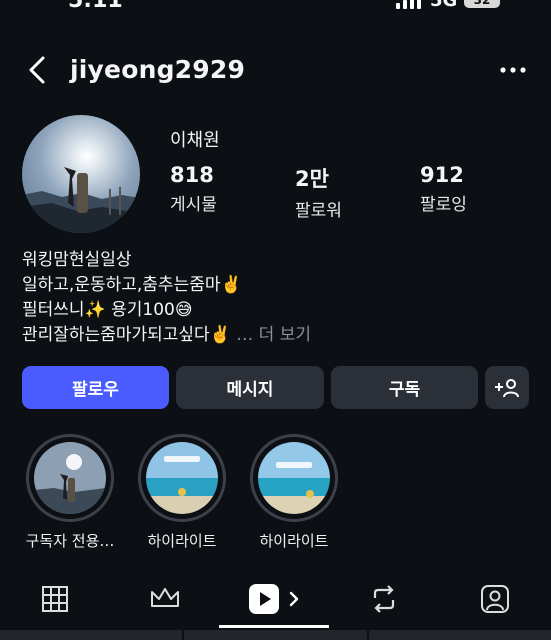 Image resolution: width=551 pixels, height=640 pixels. What do you see at coordinates (38, 70) in the screenshot?
I see `back-arrow-icon` at bounding box center [38, 70].